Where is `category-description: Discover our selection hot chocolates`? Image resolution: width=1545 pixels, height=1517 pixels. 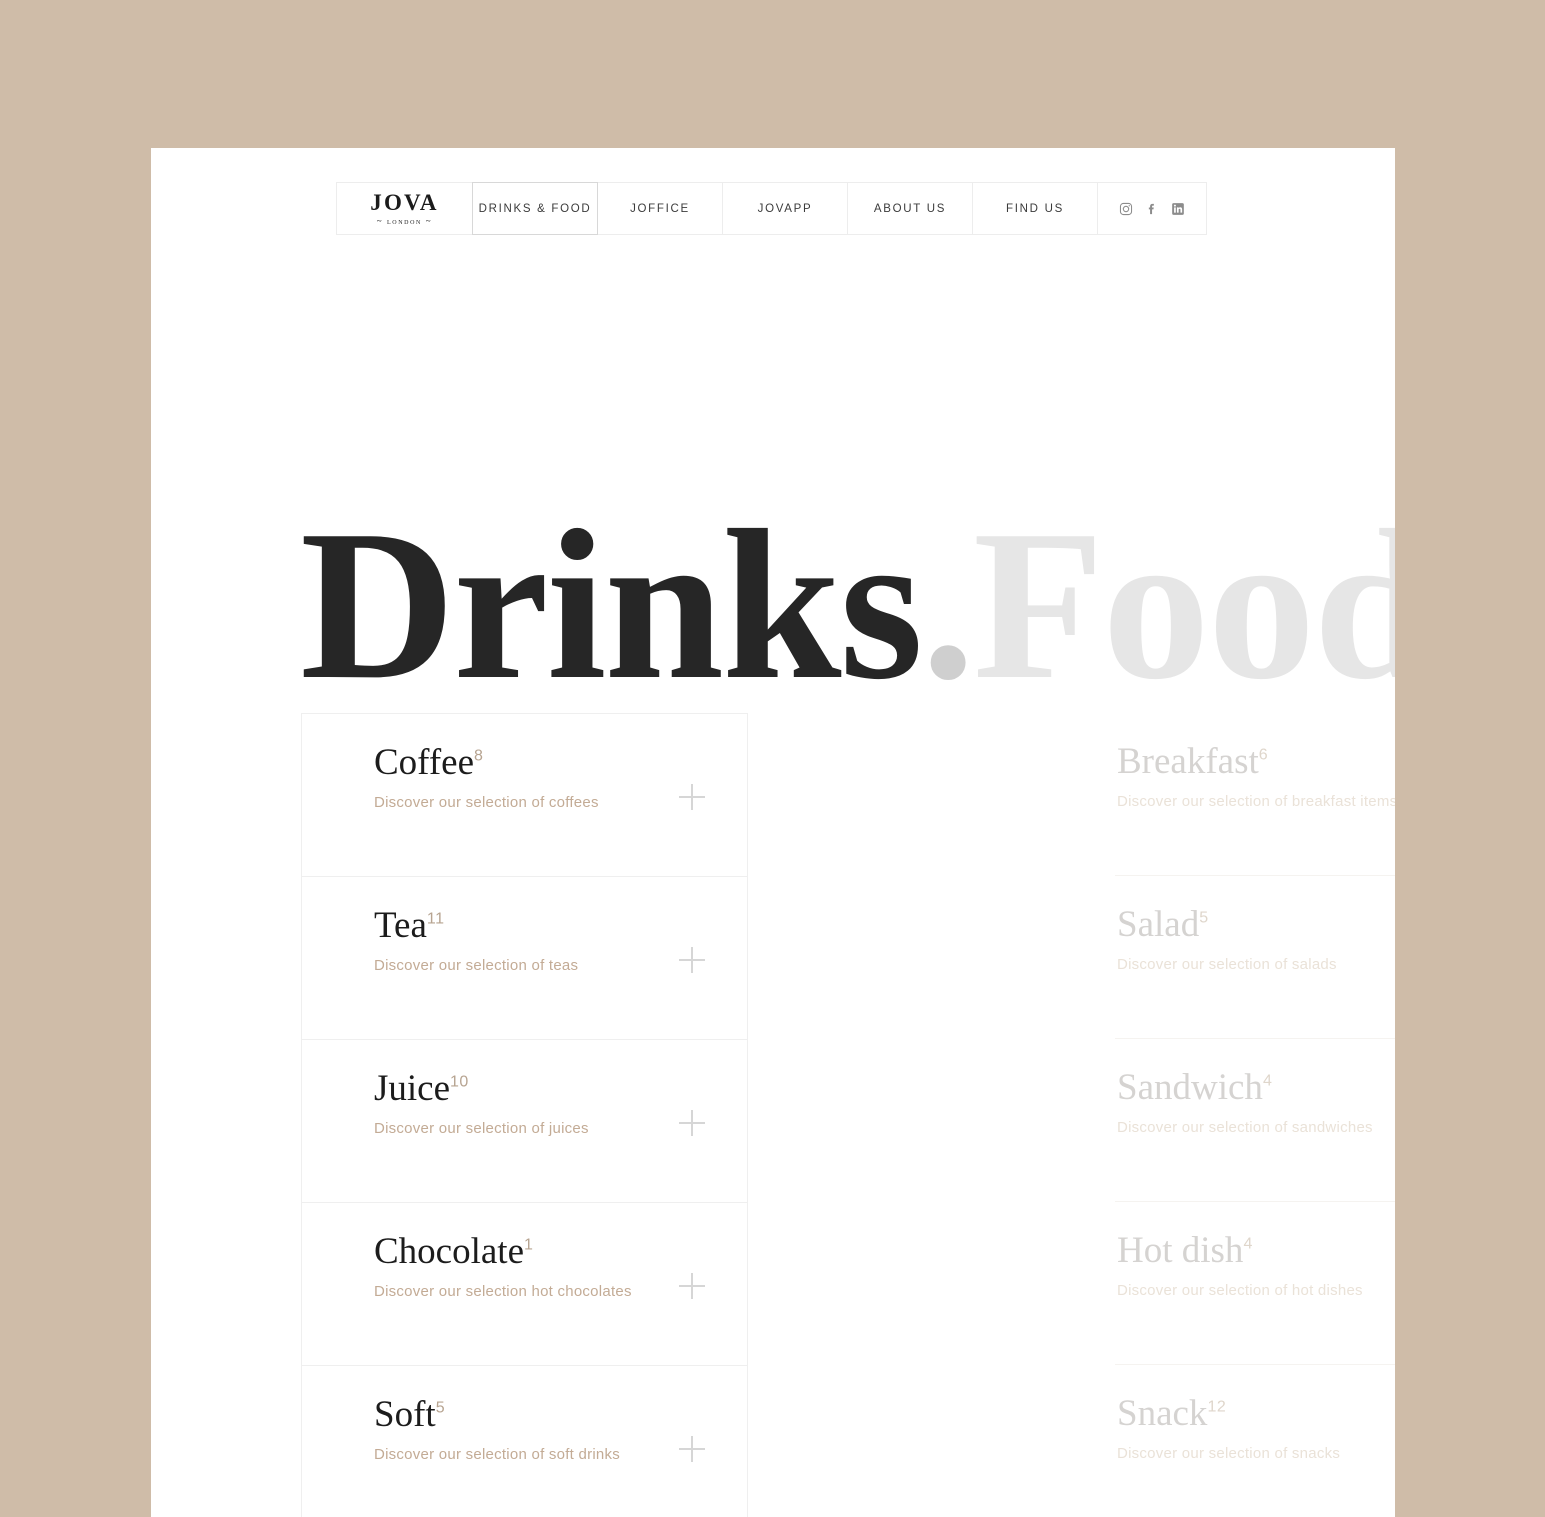 category-description: Discover our selection hot chocolates is located at coordinates (503, 1291).